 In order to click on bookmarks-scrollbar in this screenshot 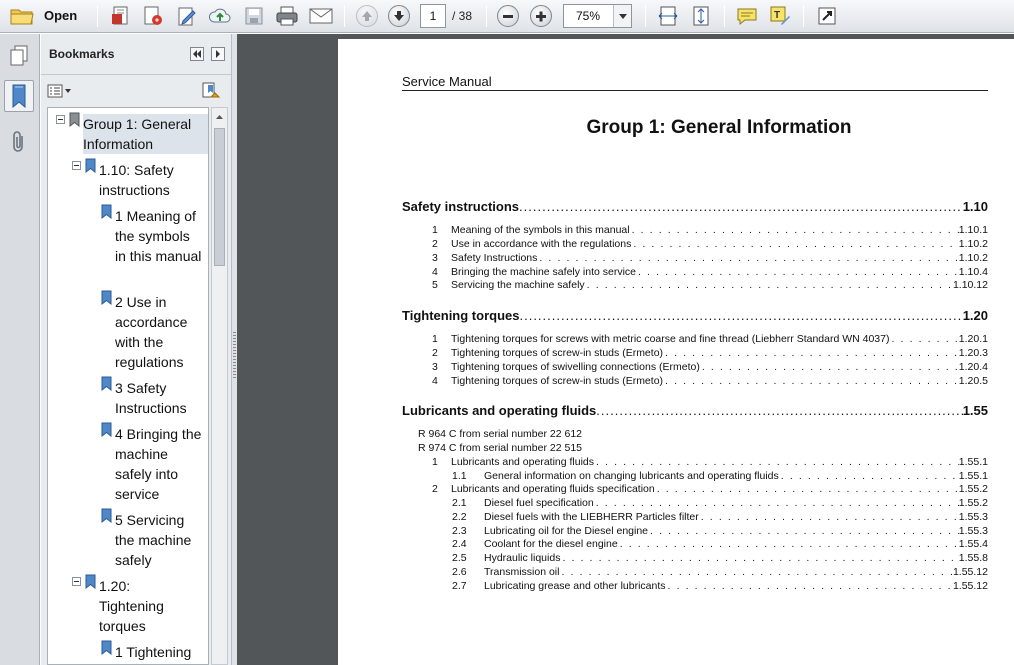, I will do `click(219, 386)`.